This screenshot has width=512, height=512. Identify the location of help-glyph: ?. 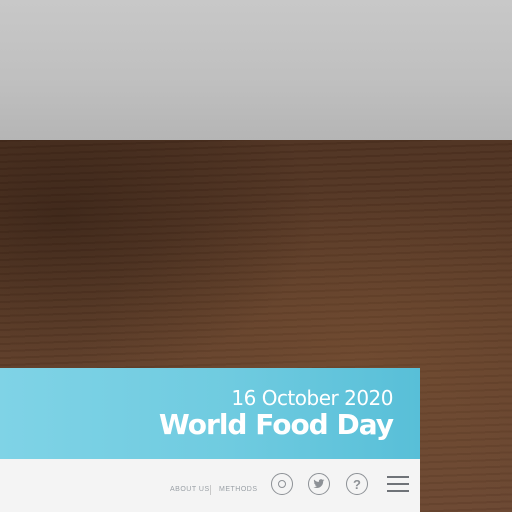
(357, 484).